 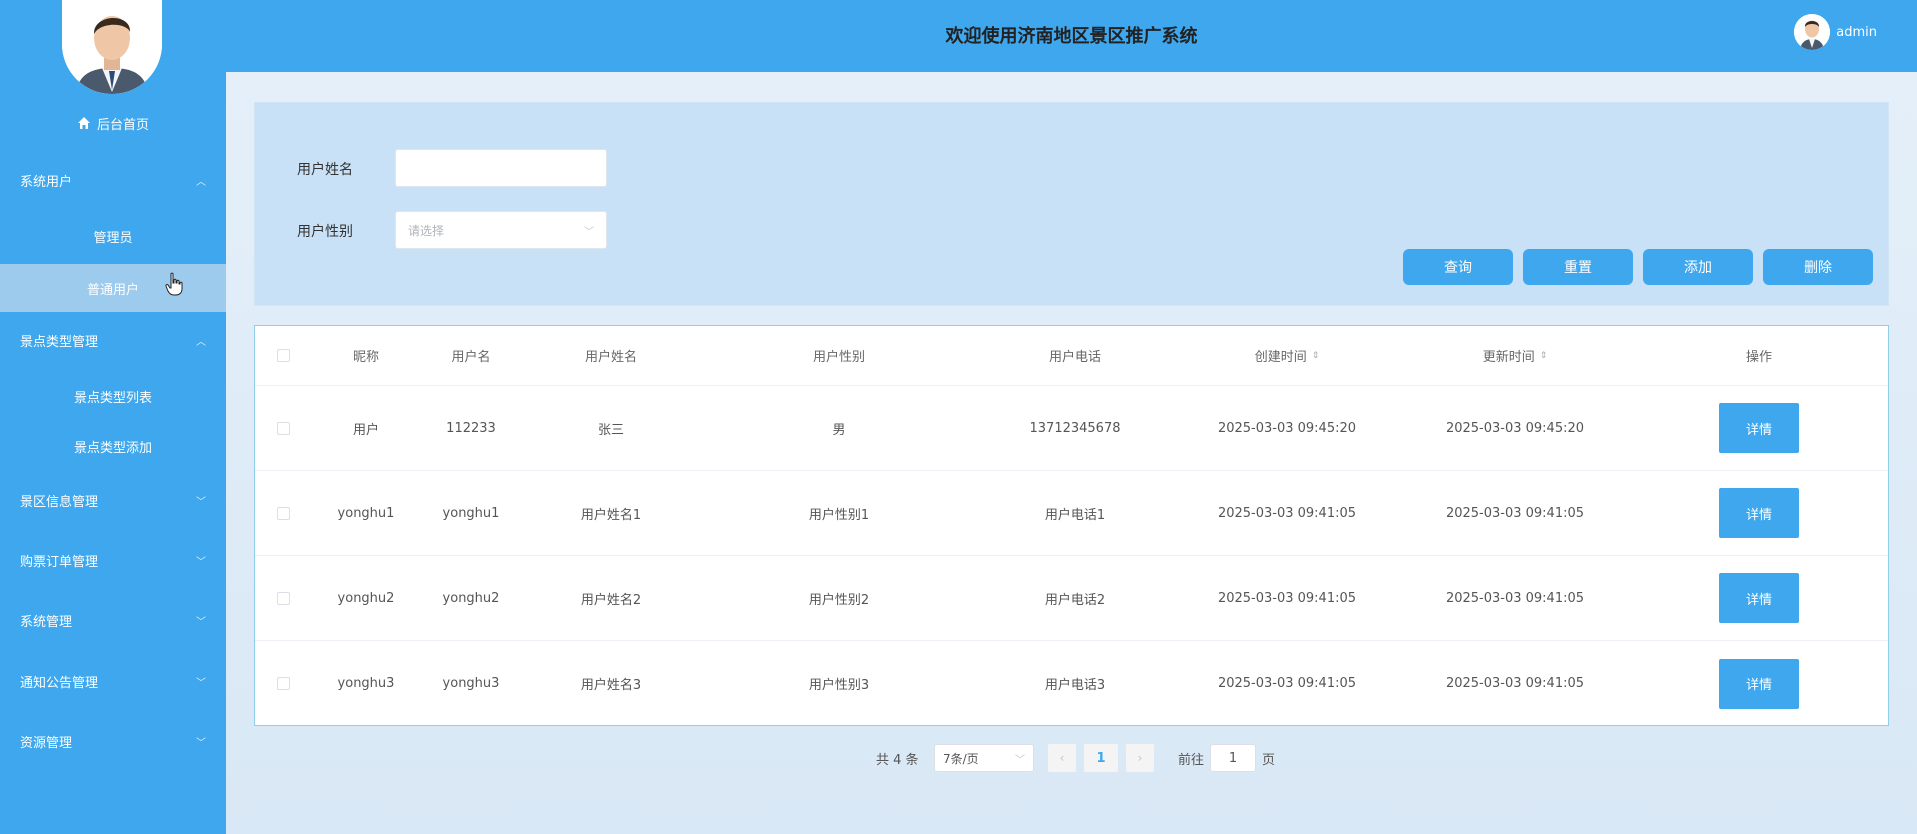 I want to click on column-header-sortable: 创建时间 ⇕, so click(x=1287, y=355).